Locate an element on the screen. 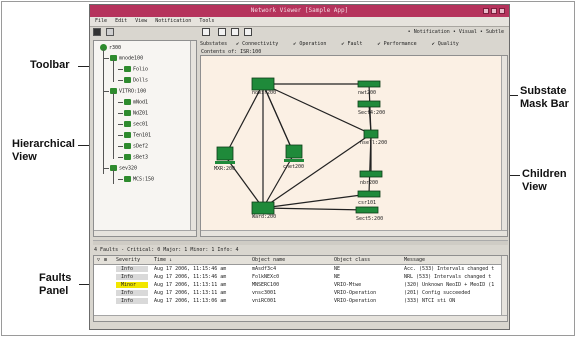  menu-edit: Edit is located at coordinates (121, 21).